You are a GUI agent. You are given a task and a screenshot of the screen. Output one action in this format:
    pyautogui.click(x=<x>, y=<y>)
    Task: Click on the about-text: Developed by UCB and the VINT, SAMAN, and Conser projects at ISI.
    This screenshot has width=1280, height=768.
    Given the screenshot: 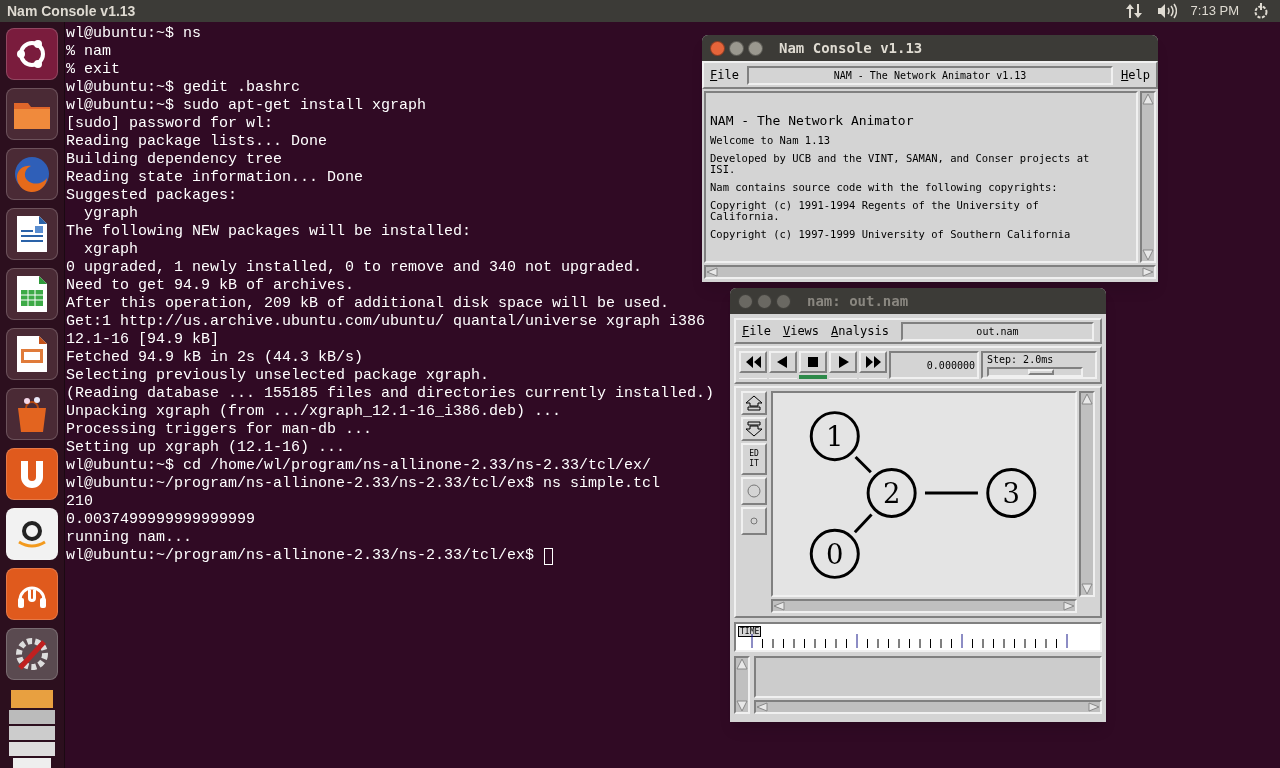 What is the action you would take?
    pyautogui.click(x=900, y=164)
    